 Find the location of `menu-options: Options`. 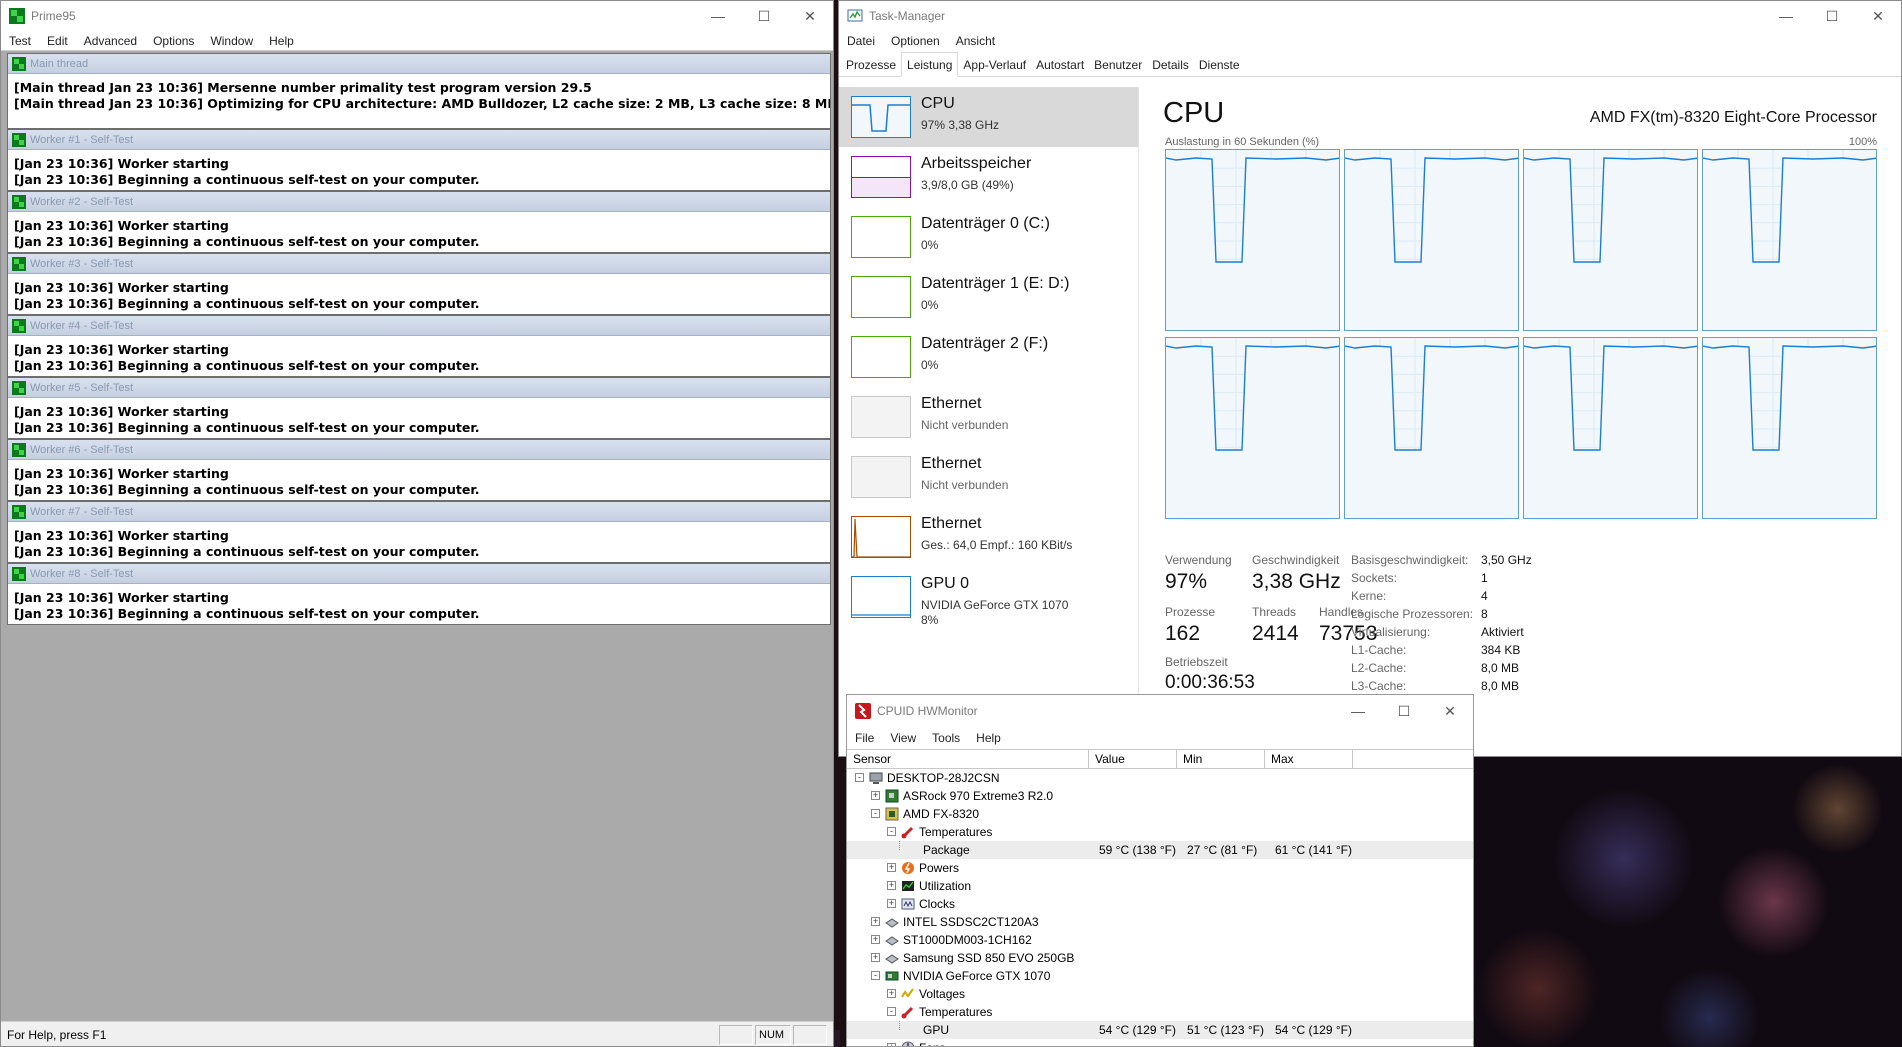

menu-options: Options is located at coordinates (173, 41).